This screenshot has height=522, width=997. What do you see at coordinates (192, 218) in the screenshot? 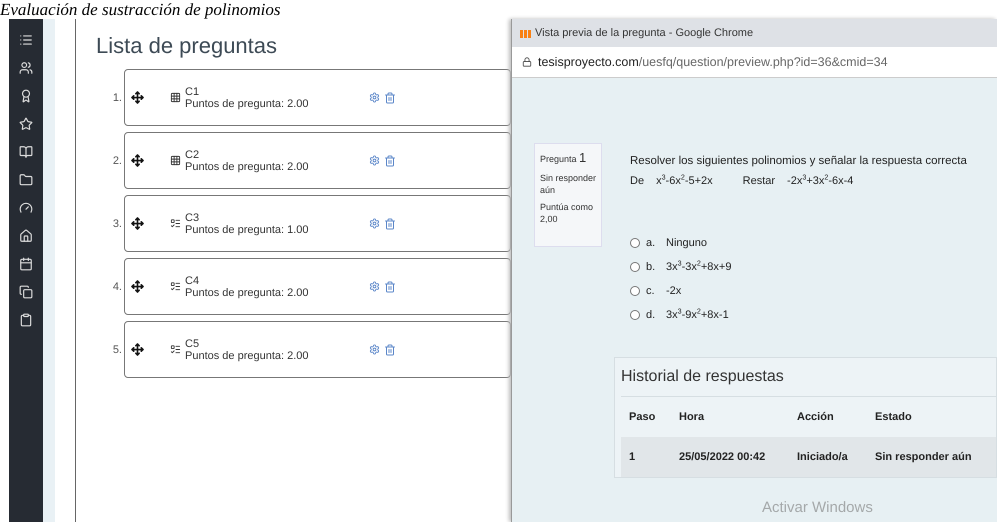
I see `question-name: C3` at bounding box center [192, 218].